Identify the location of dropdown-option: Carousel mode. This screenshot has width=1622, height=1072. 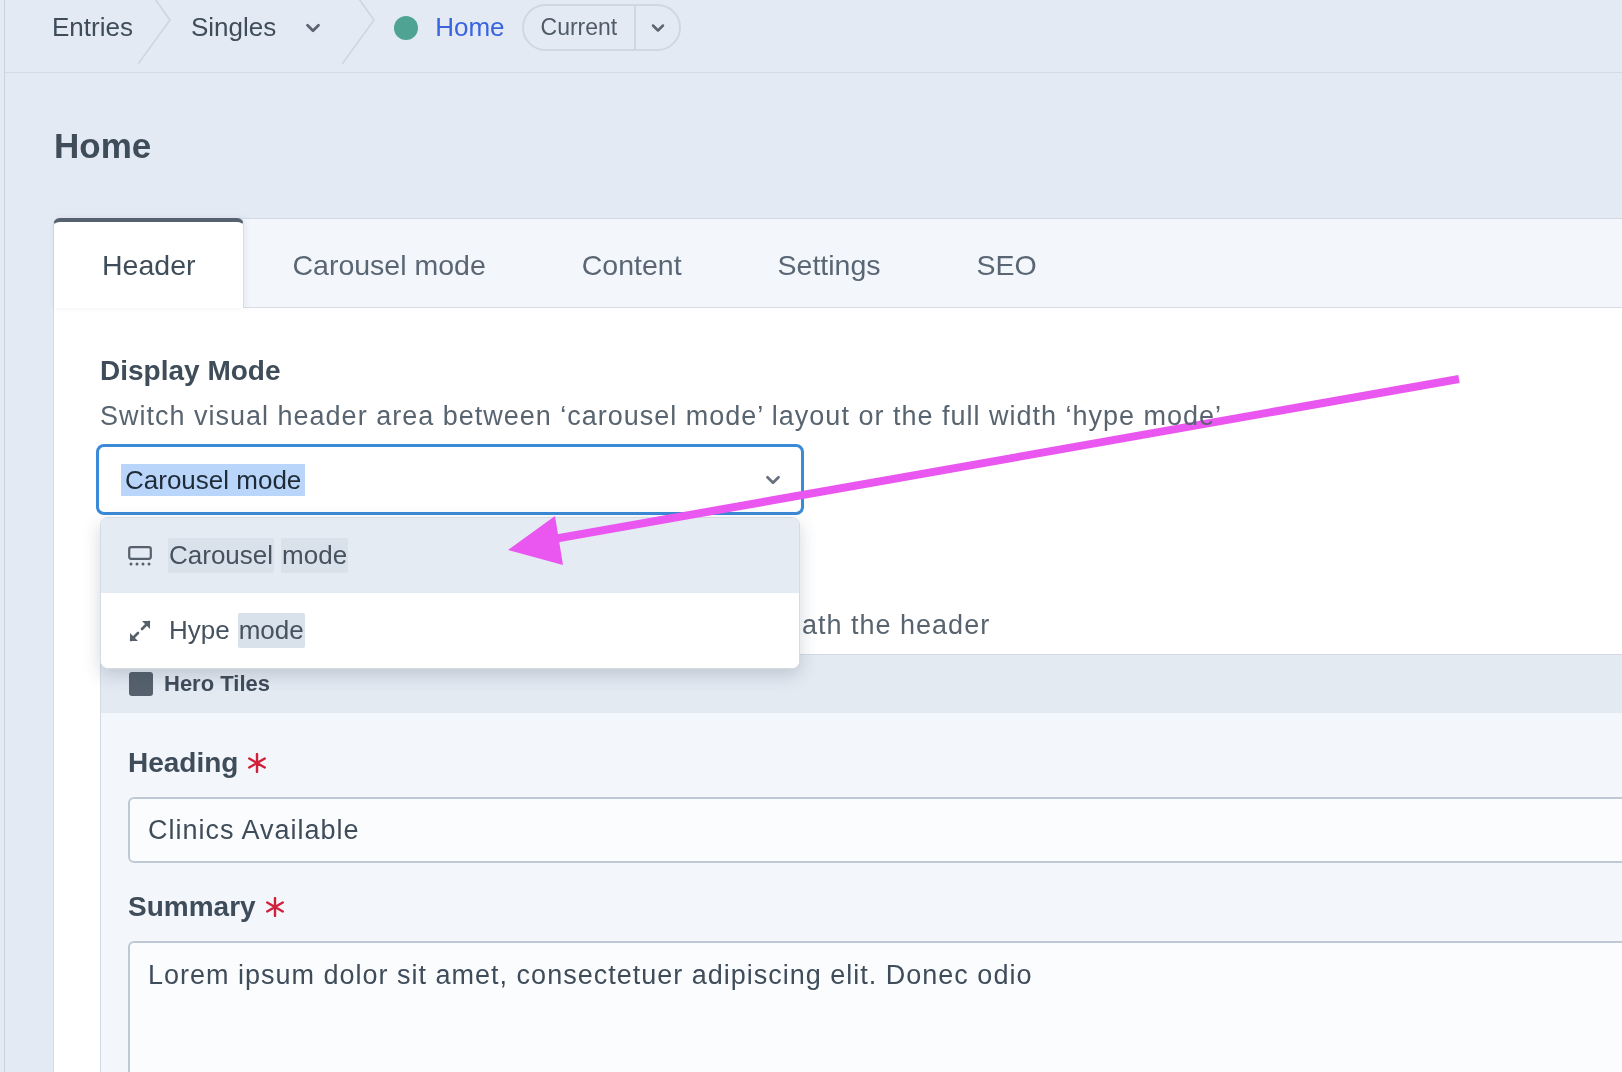
(450, 555).